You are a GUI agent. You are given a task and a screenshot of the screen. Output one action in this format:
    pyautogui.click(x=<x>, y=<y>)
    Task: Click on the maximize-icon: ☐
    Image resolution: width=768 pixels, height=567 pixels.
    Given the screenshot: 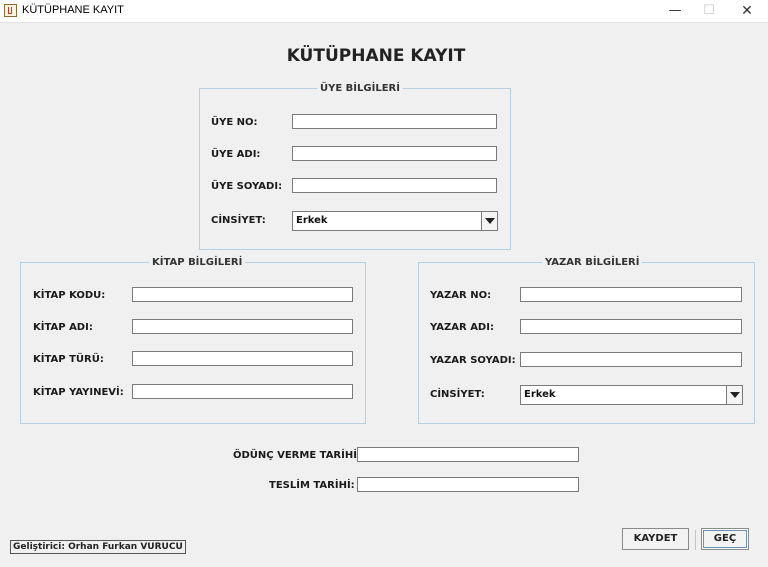 What is the action you would take?
    pyautogui.click(x=709, y=11)
    